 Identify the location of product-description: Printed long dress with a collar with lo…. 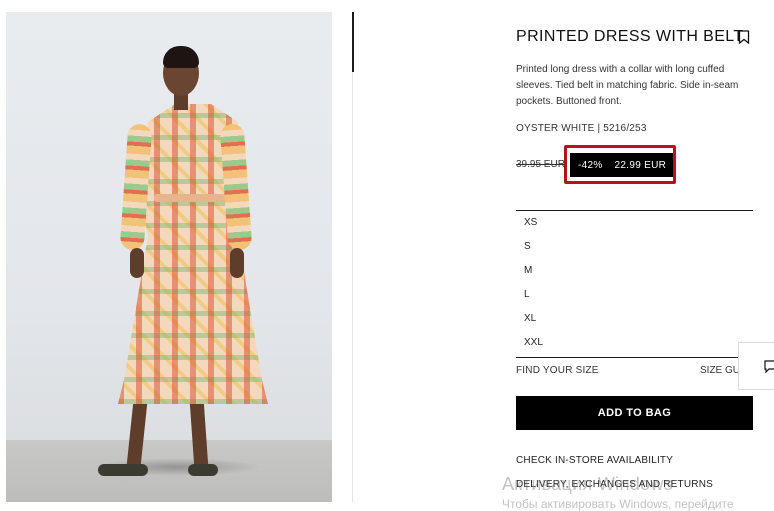
(627, 85).